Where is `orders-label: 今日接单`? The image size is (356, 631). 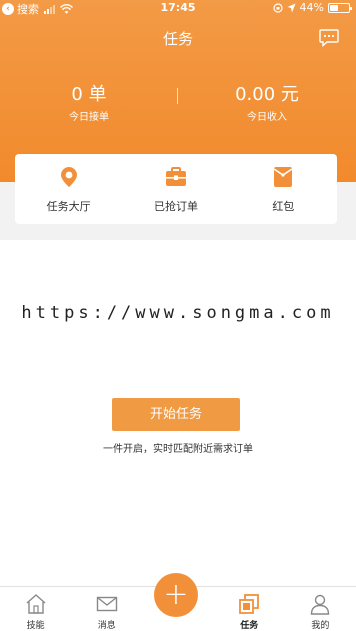 orders-label: 今日接单 is located at coordinates (89, 117).